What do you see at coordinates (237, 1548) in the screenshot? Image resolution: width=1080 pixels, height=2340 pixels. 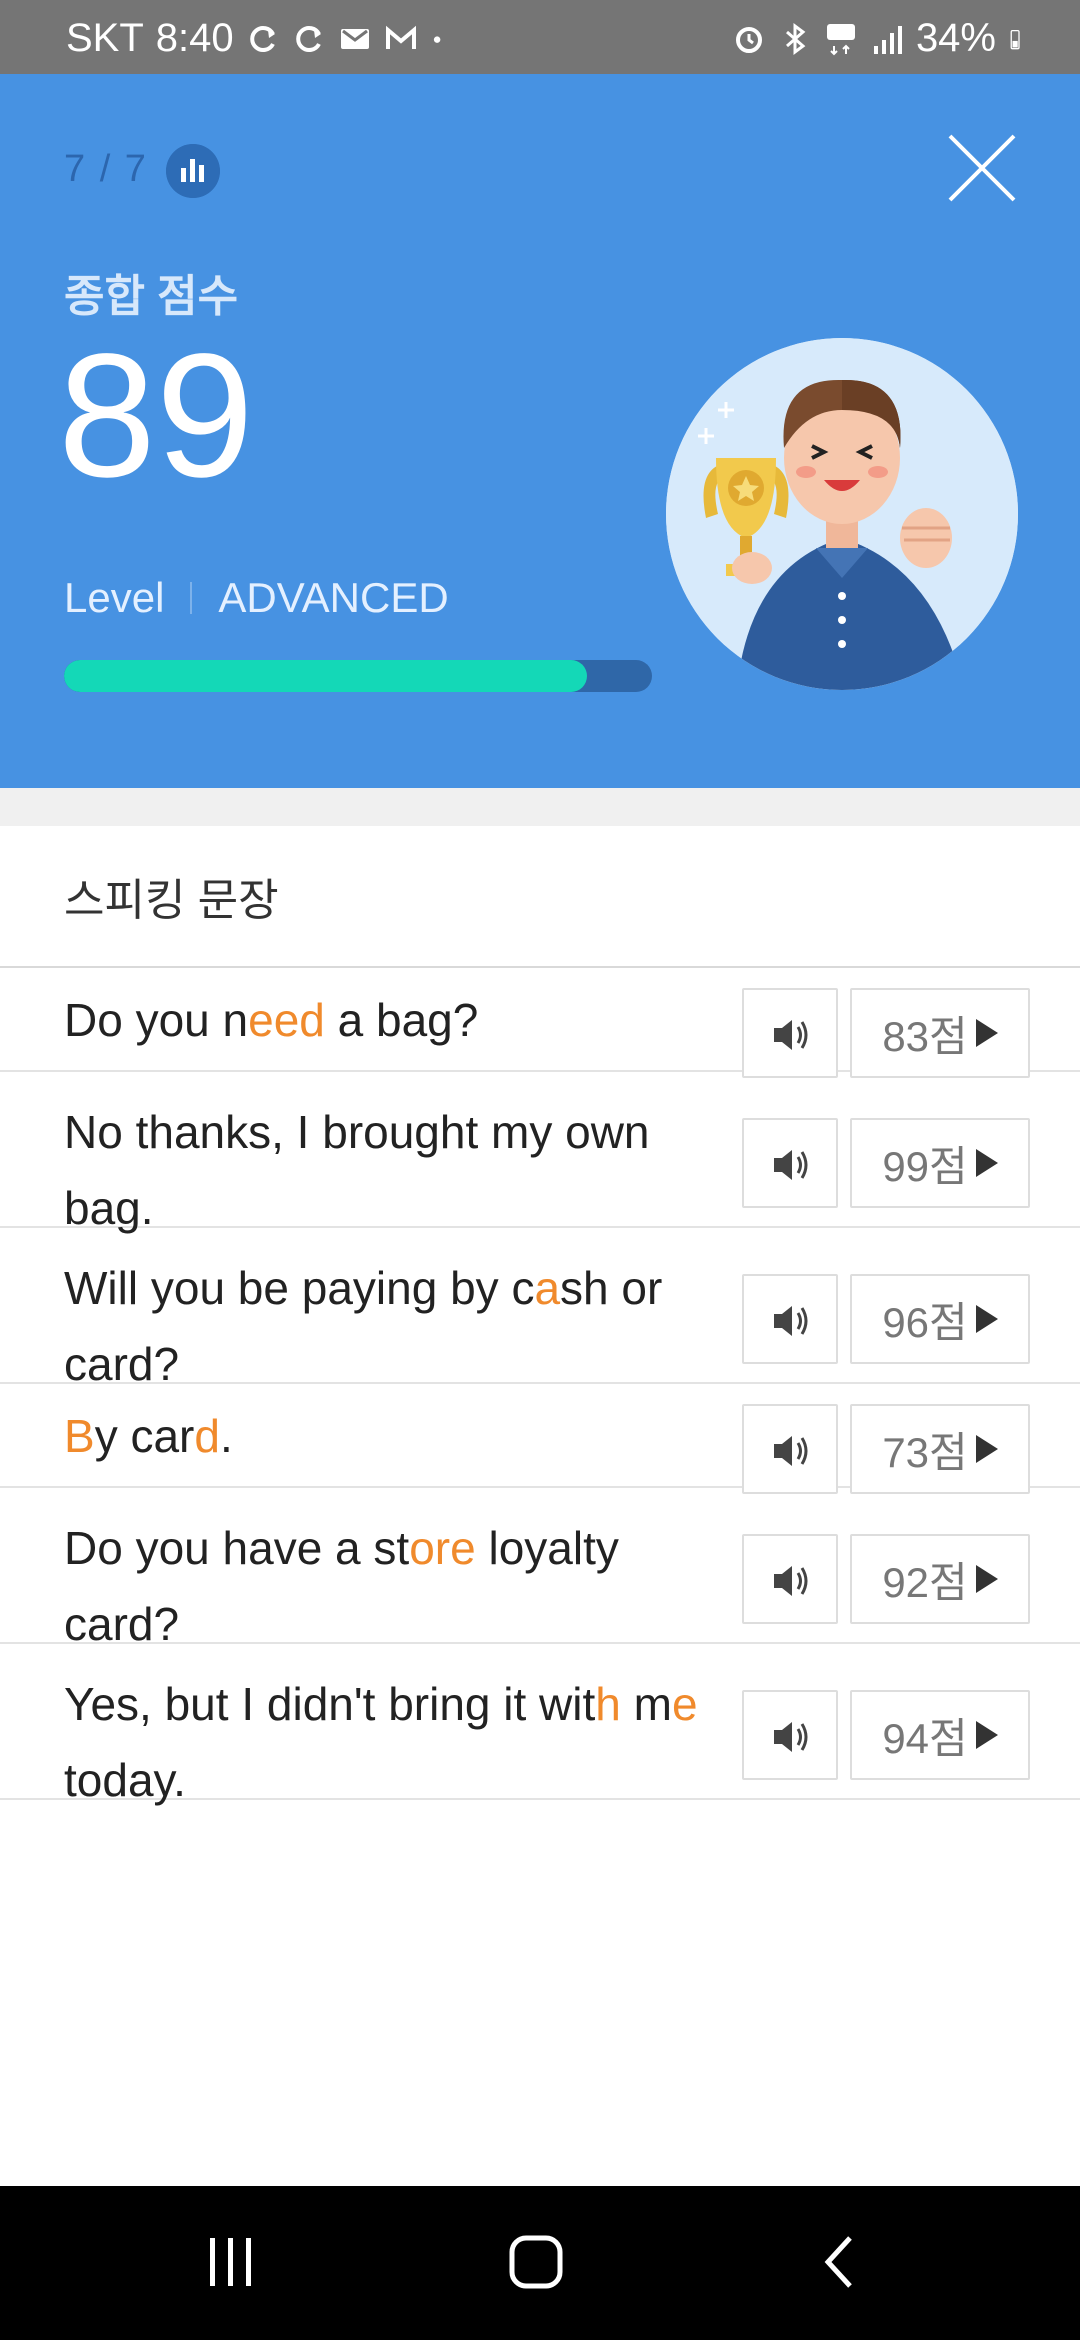 I see `sentence-text-segment: Do you have a st` at bounding box center [237, 1548].